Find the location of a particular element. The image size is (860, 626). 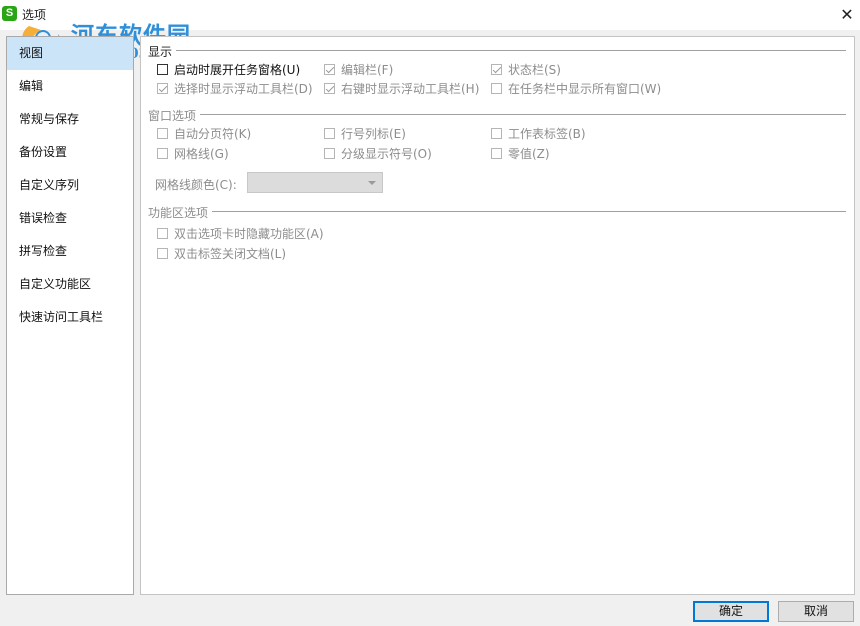

display-section-header: 显示 is located at coordinates (497, 51).